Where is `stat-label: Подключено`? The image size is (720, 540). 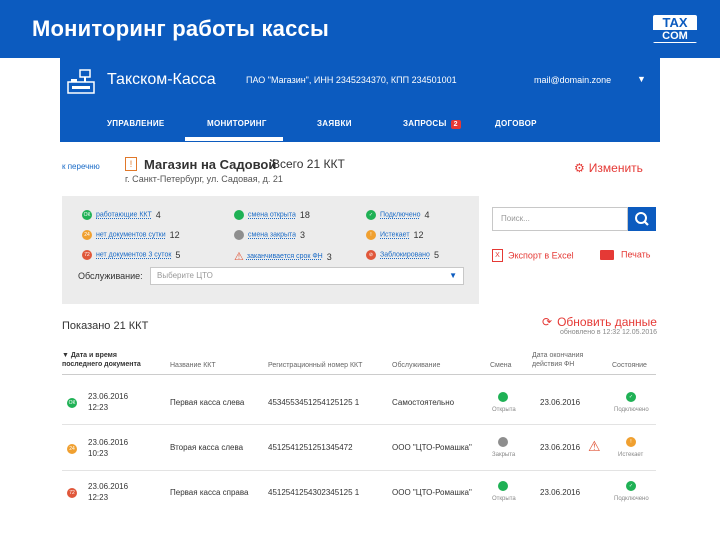 stat-label: Подключено is located at coordinates (400, 215).